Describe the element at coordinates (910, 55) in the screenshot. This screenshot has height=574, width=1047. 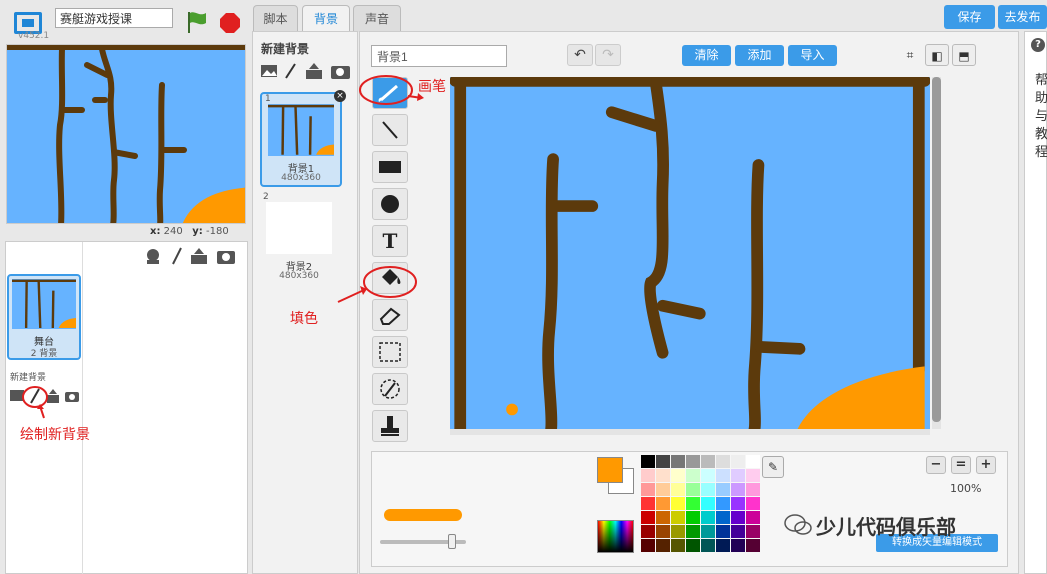
I see `set-costume-center-icon: ⌗` at that location.